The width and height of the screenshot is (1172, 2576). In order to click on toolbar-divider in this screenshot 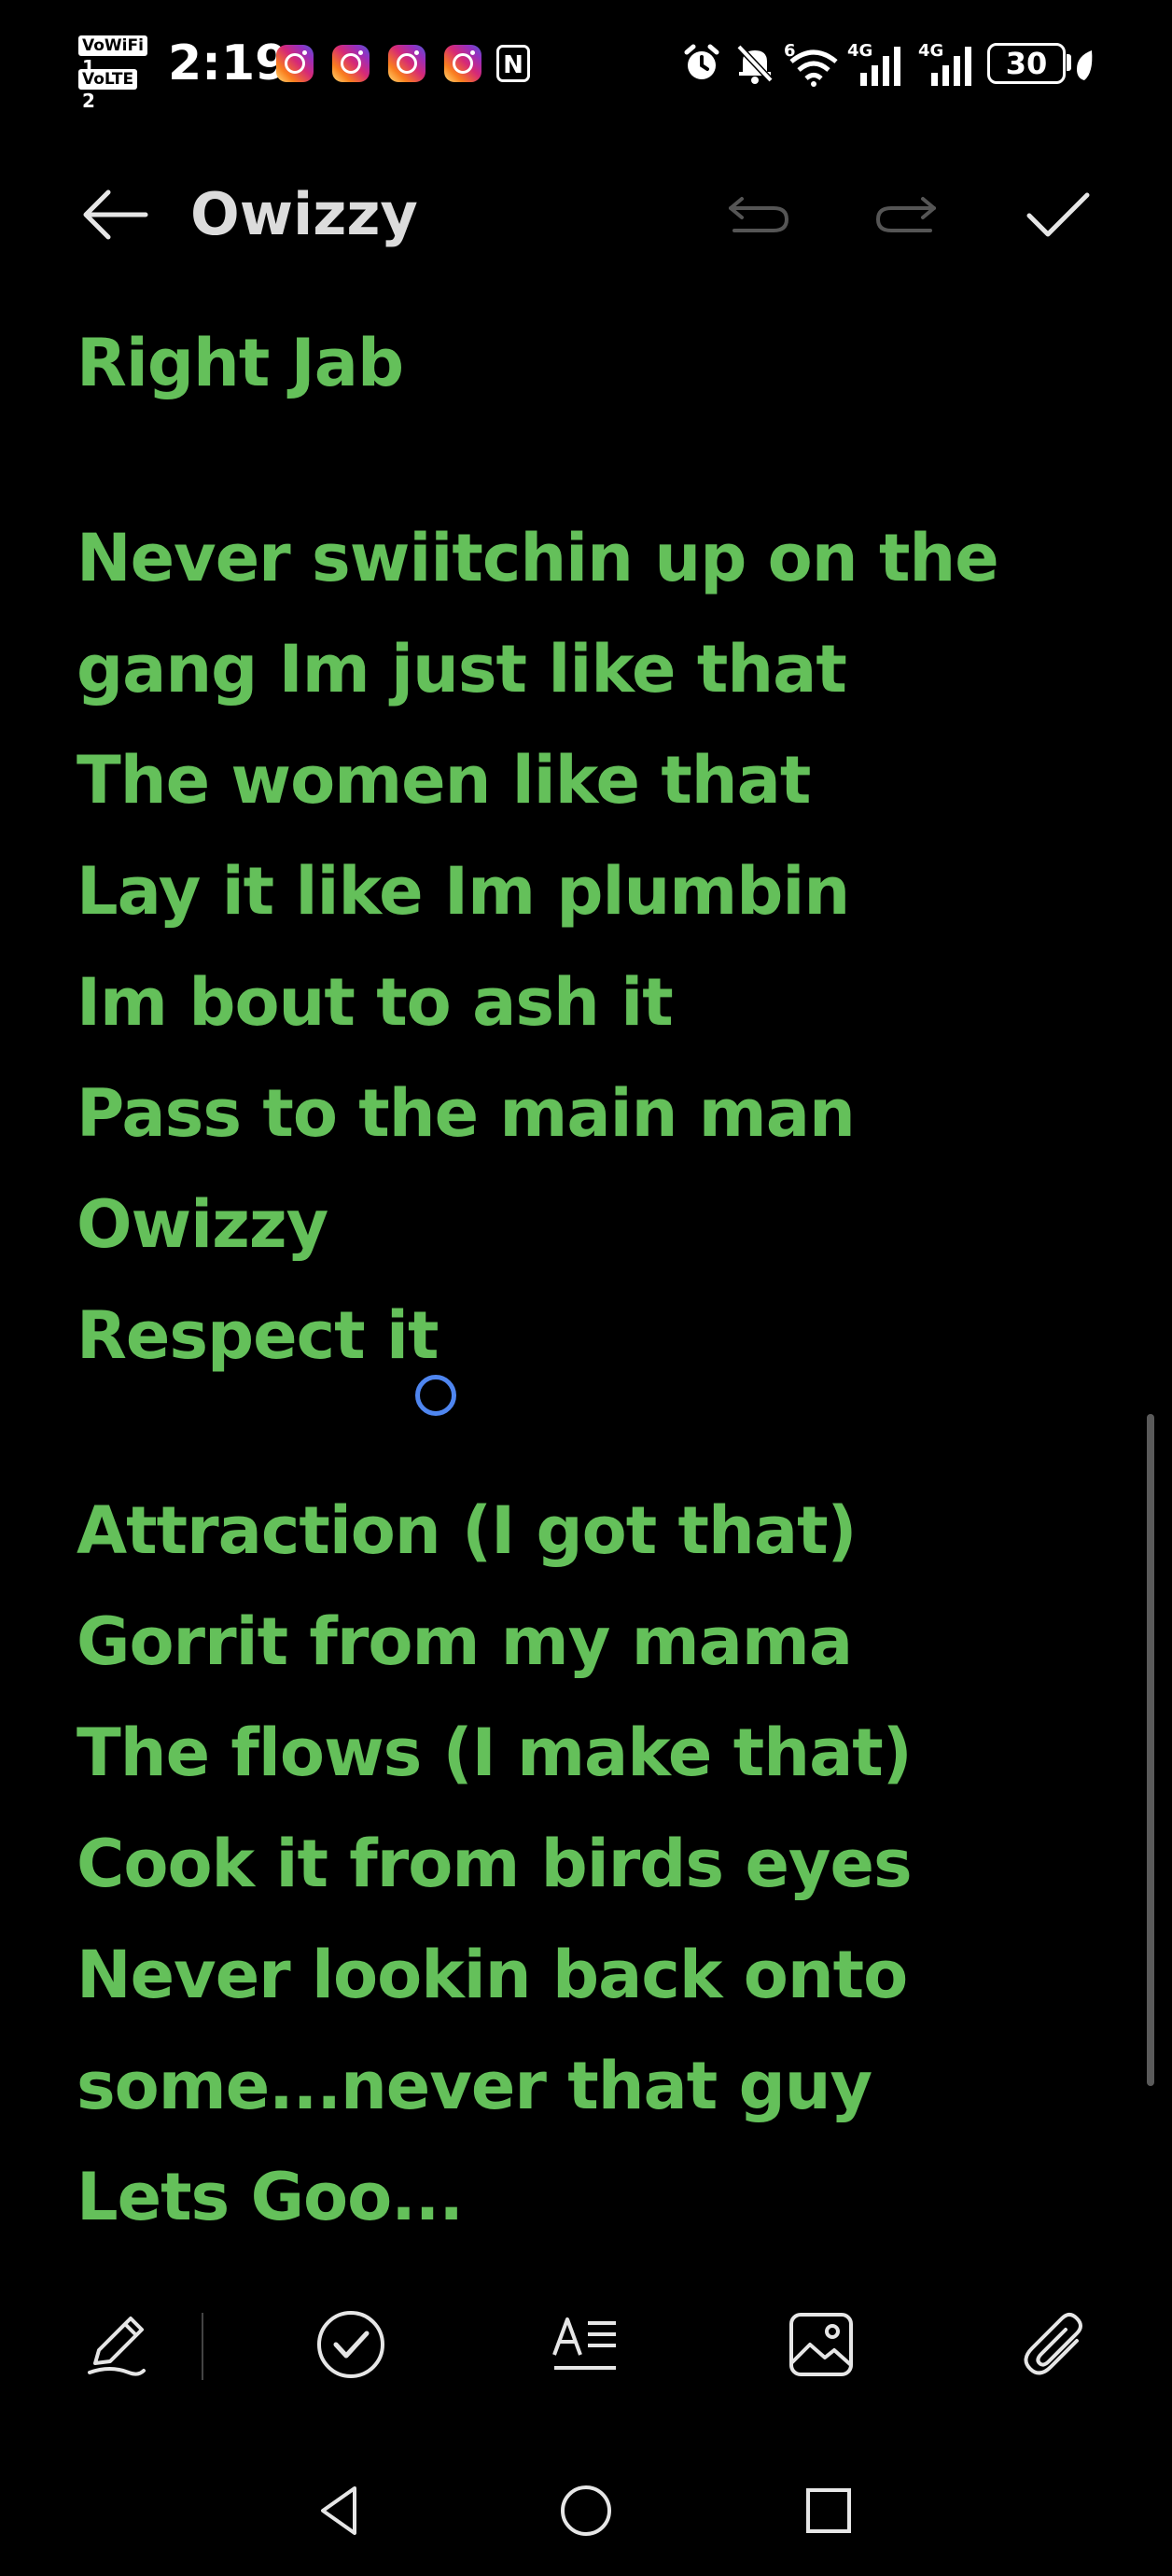, I will do `click(202, 2346)`.